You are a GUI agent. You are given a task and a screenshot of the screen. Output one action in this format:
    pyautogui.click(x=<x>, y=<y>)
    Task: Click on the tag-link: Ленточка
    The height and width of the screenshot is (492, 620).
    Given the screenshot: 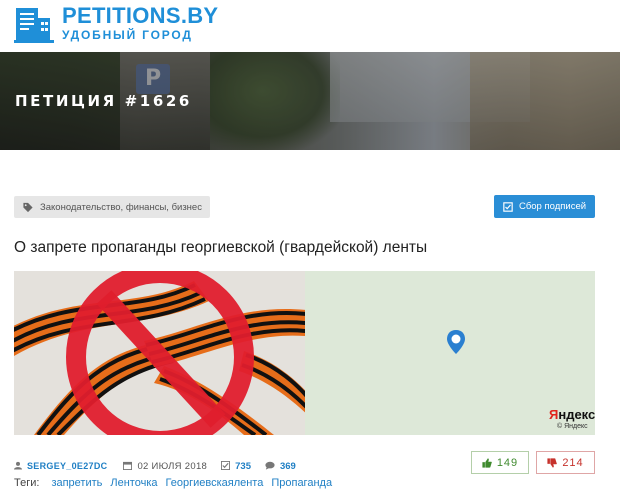 What is the action you would take?
    pyautogui.click(x=133, y=483)
    